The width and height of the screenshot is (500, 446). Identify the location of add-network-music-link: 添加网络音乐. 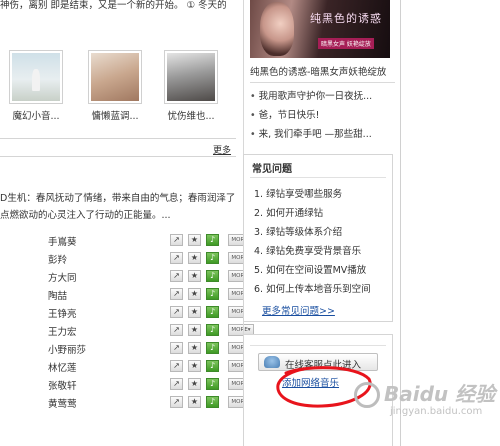
(310, 382).